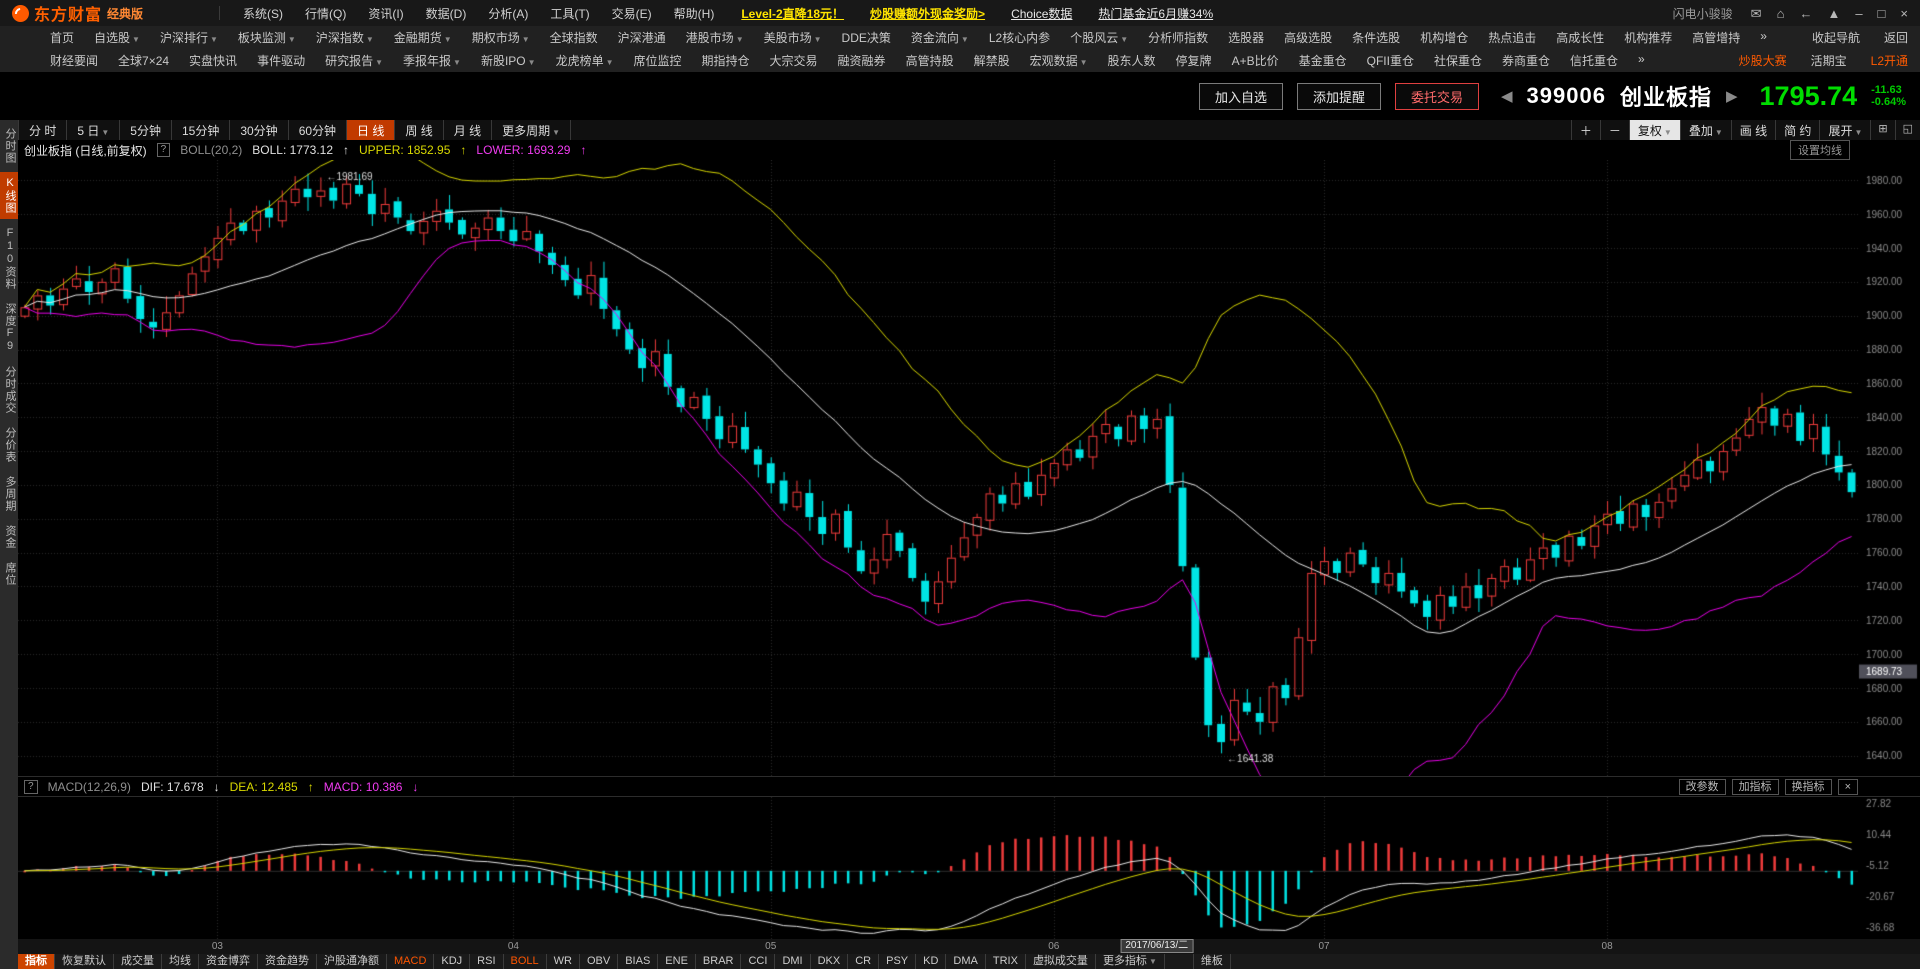 This screenshot has width=1920, height=969. Describe the element at coordinates (969, 868) in the screenshot. I see `macd-chart-canvas` at that location.